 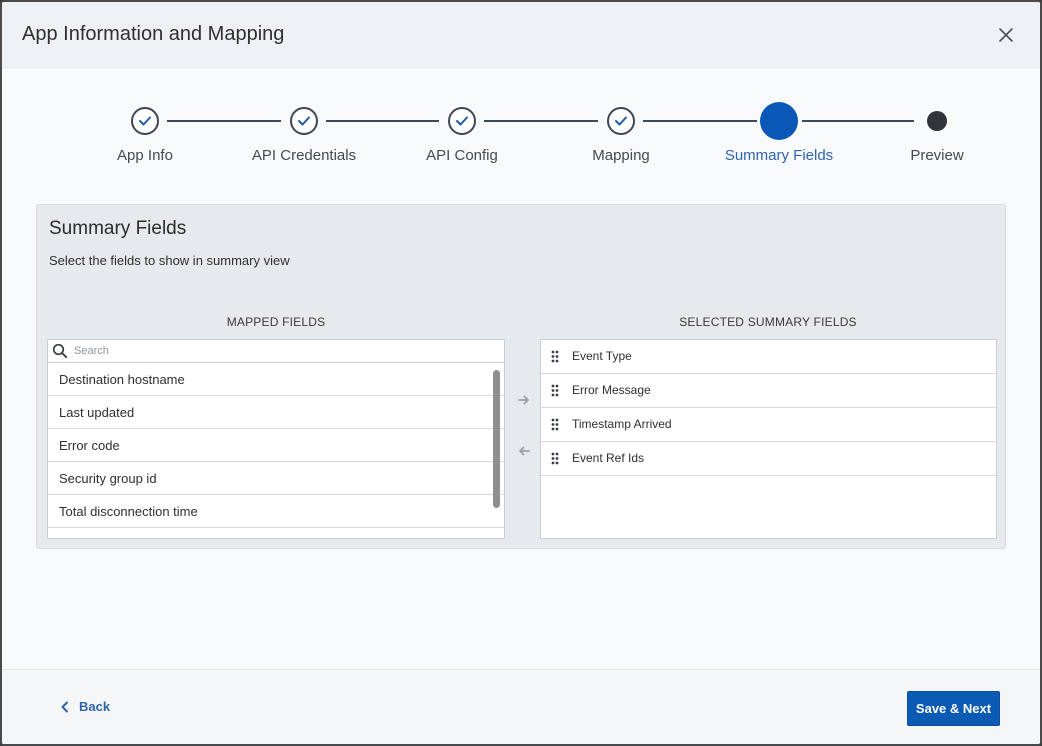 I want to click on list-item: Destination hostname, so click(x=276, y=379).